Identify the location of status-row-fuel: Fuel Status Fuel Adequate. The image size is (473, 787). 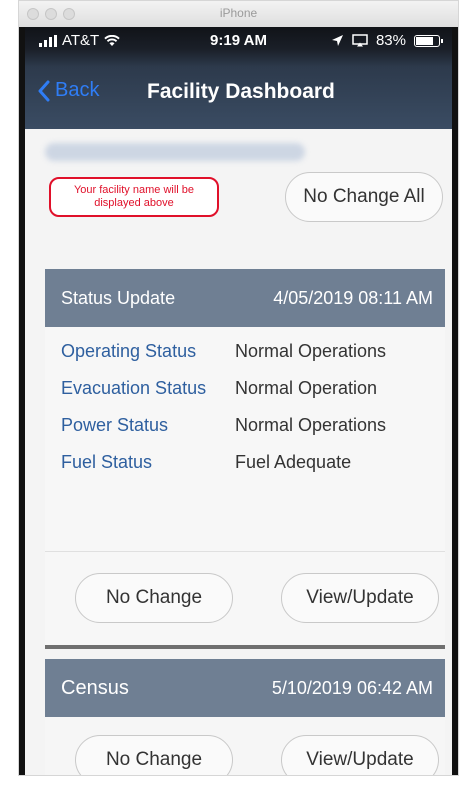
(251, 470).